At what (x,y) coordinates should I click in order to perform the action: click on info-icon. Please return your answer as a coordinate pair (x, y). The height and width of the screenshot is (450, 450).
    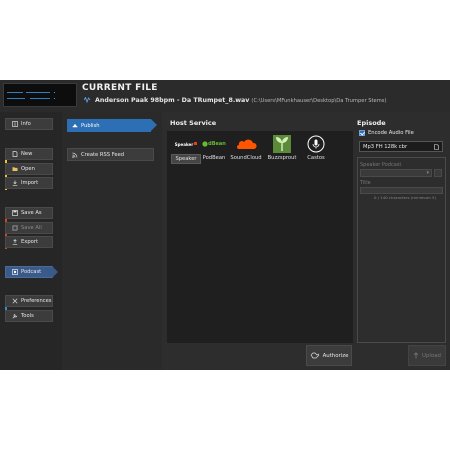
    Looking at the image, I should click on (15, 124).